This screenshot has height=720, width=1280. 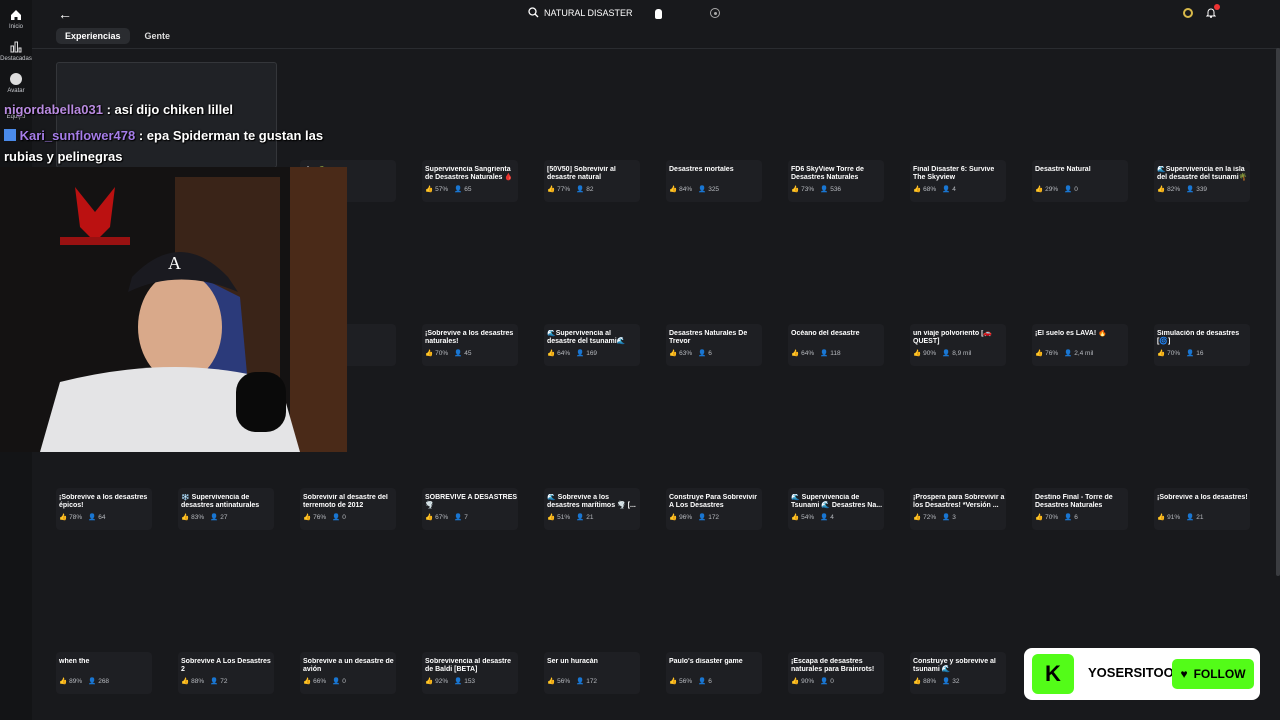 I want to click on game-title: Construye y sobrevive al tsunami 🌊, so click(x=954, y=665).